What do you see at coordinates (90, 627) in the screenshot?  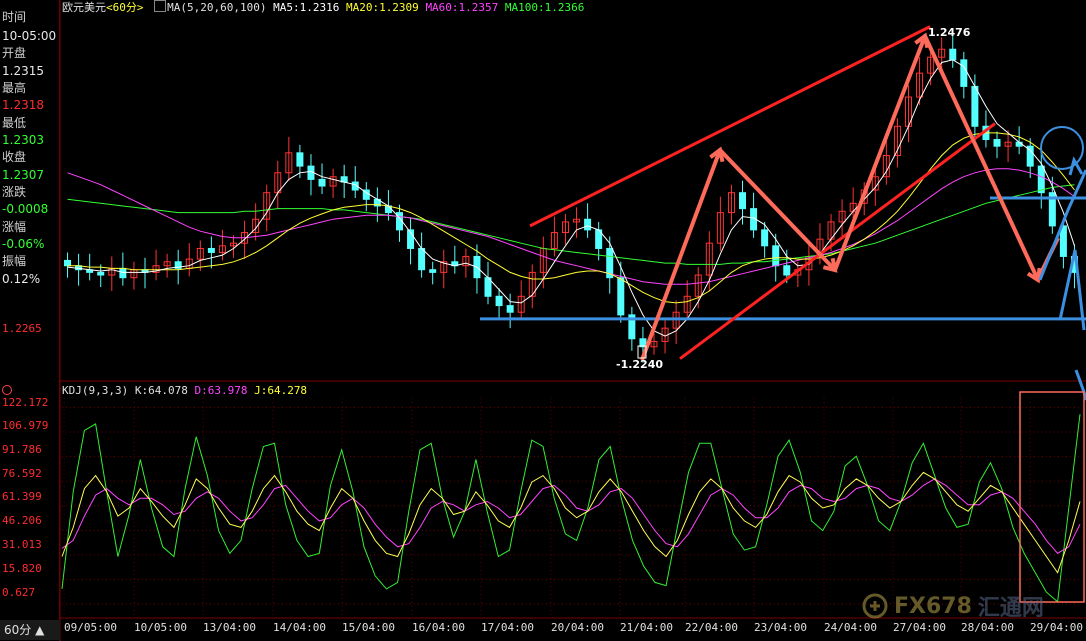 I see `x-tick-label: 09/05:00` at bounding box center [90, 627].